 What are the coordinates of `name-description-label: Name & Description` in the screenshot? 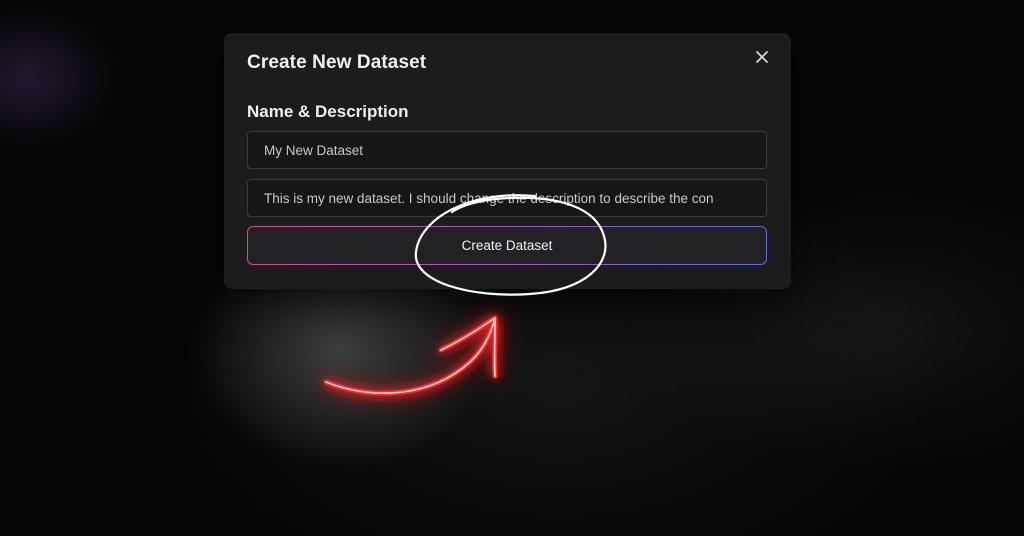 It's located at (328, 111).